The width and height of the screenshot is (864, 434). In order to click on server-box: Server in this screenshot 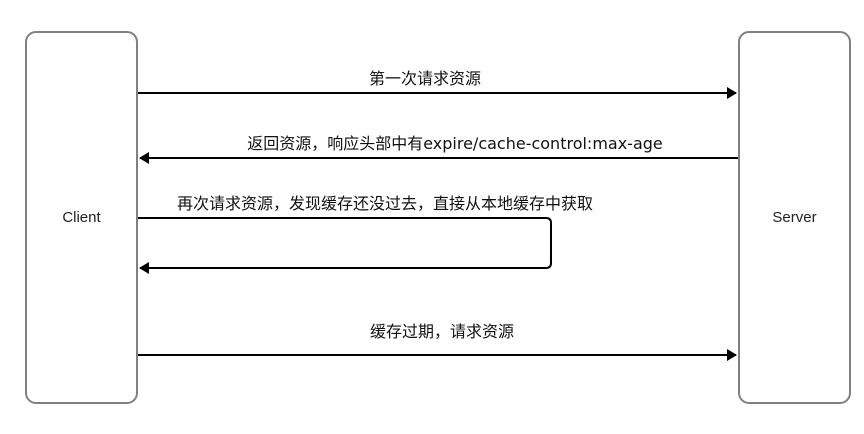, I will do `click(794, 217)`.